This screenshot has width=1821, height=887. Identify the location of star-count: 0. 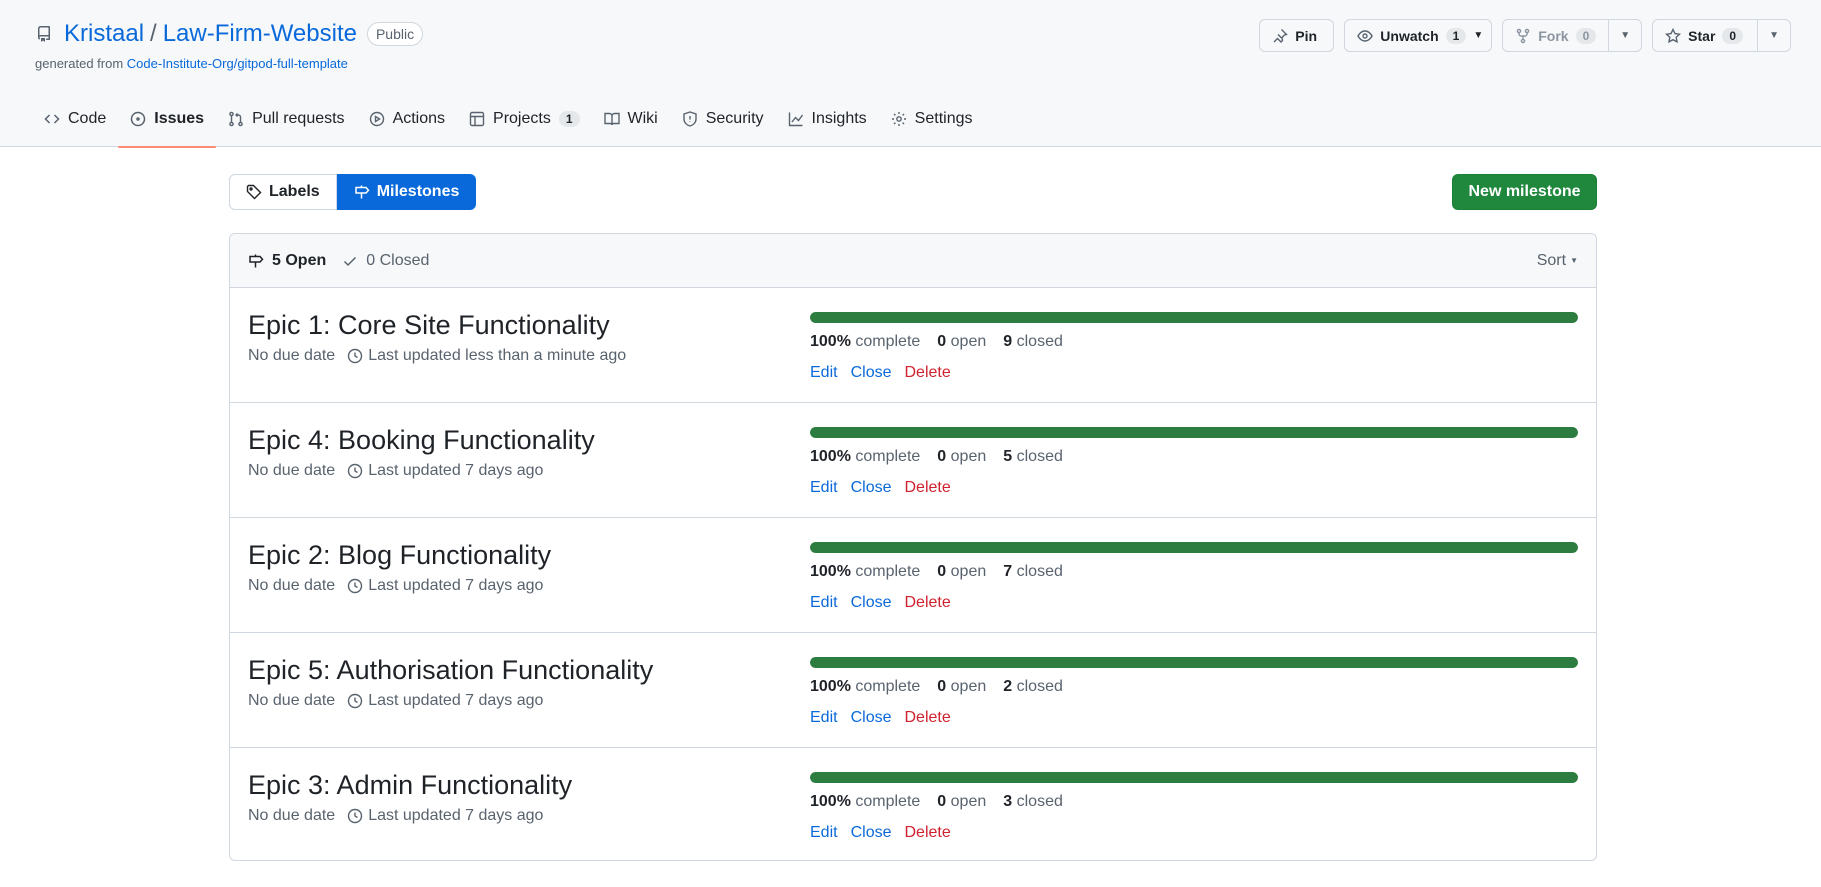
(1733, 35).